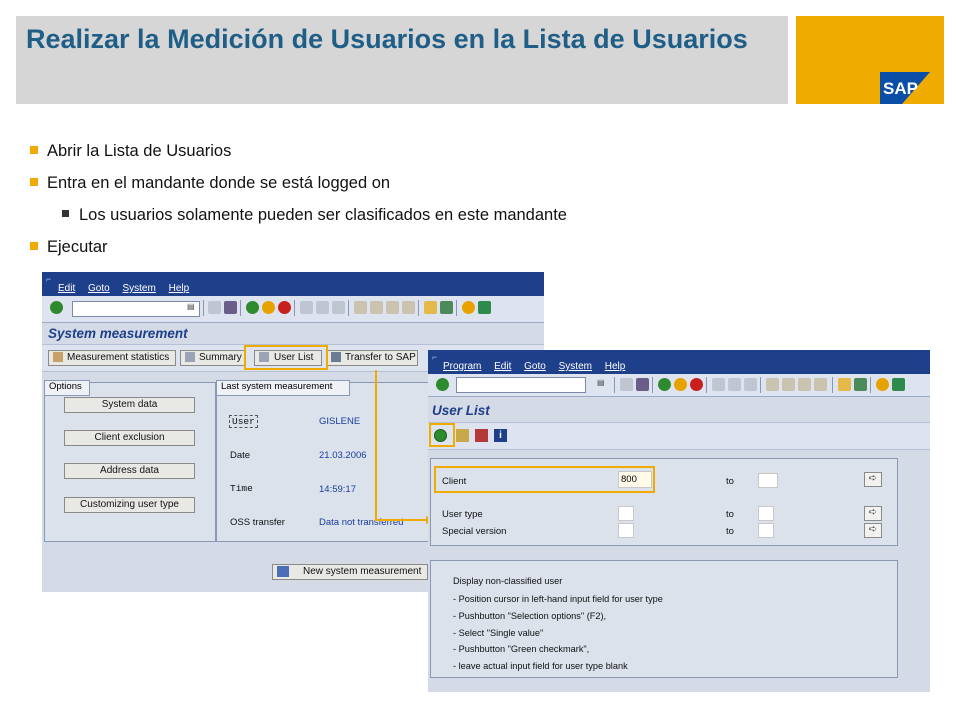 This screenshot has height=720, width=960. I want to click on execute-highlight, so click(442, 435).